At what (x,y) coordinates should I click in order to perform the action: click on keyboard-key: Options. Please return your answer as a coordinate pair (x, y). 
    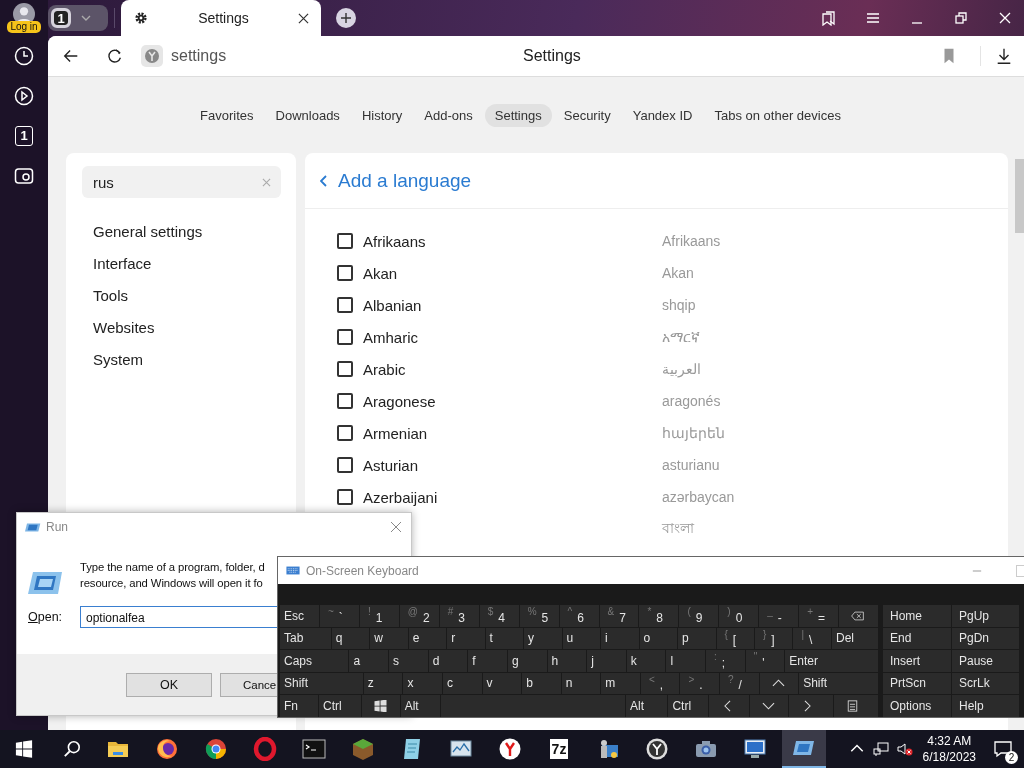
    Looking at the image, I should click on (917, 706).